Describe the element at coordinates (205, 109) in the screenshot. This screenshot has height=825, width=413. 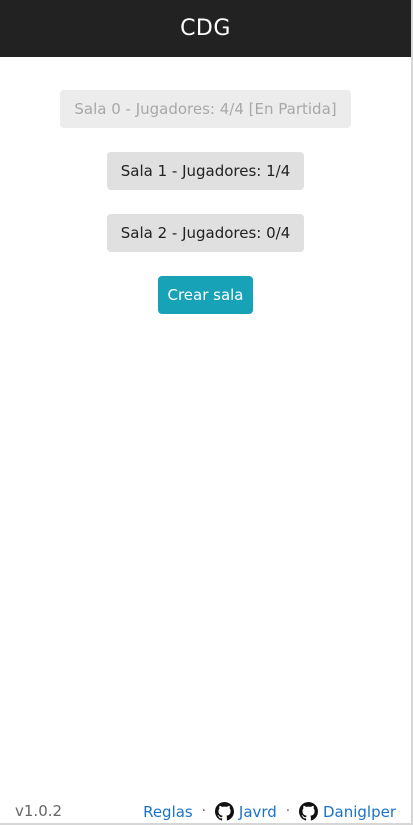
I see `room-button-0: Sala 0 - Jugadores: 4/4 [En Partida]` at that location.